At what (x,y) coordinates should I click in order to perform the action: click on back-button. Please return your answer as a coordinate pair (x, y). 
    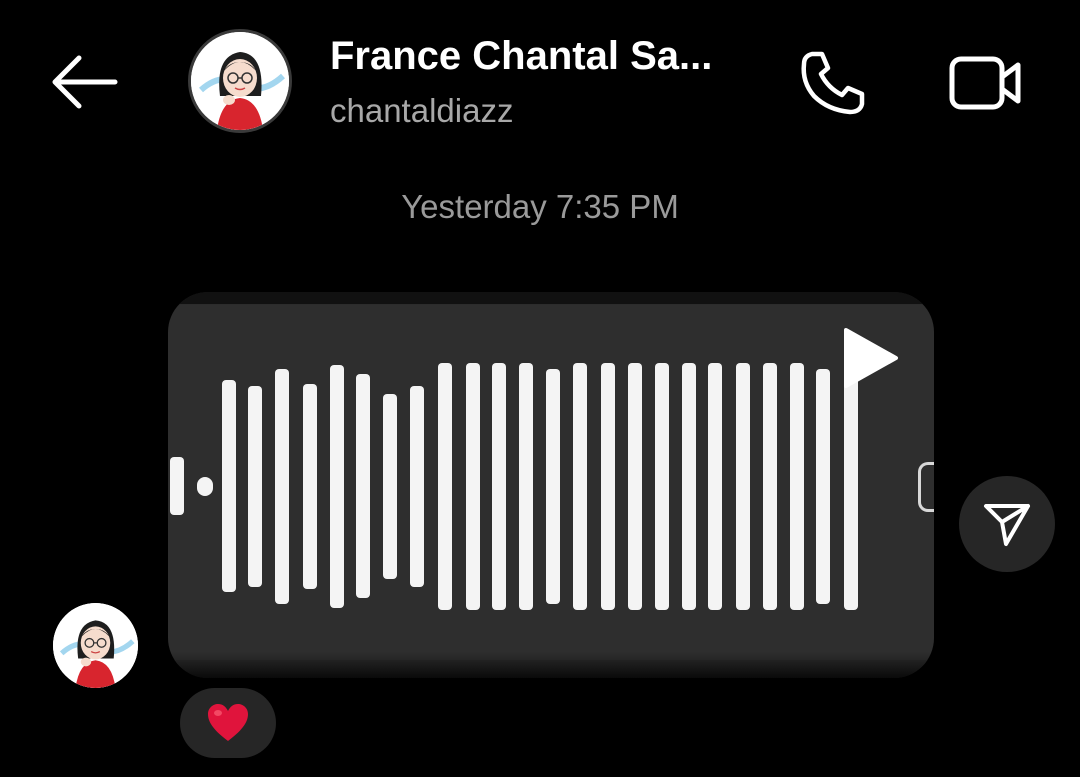
    Looking at the image, I should click on (84, 82).